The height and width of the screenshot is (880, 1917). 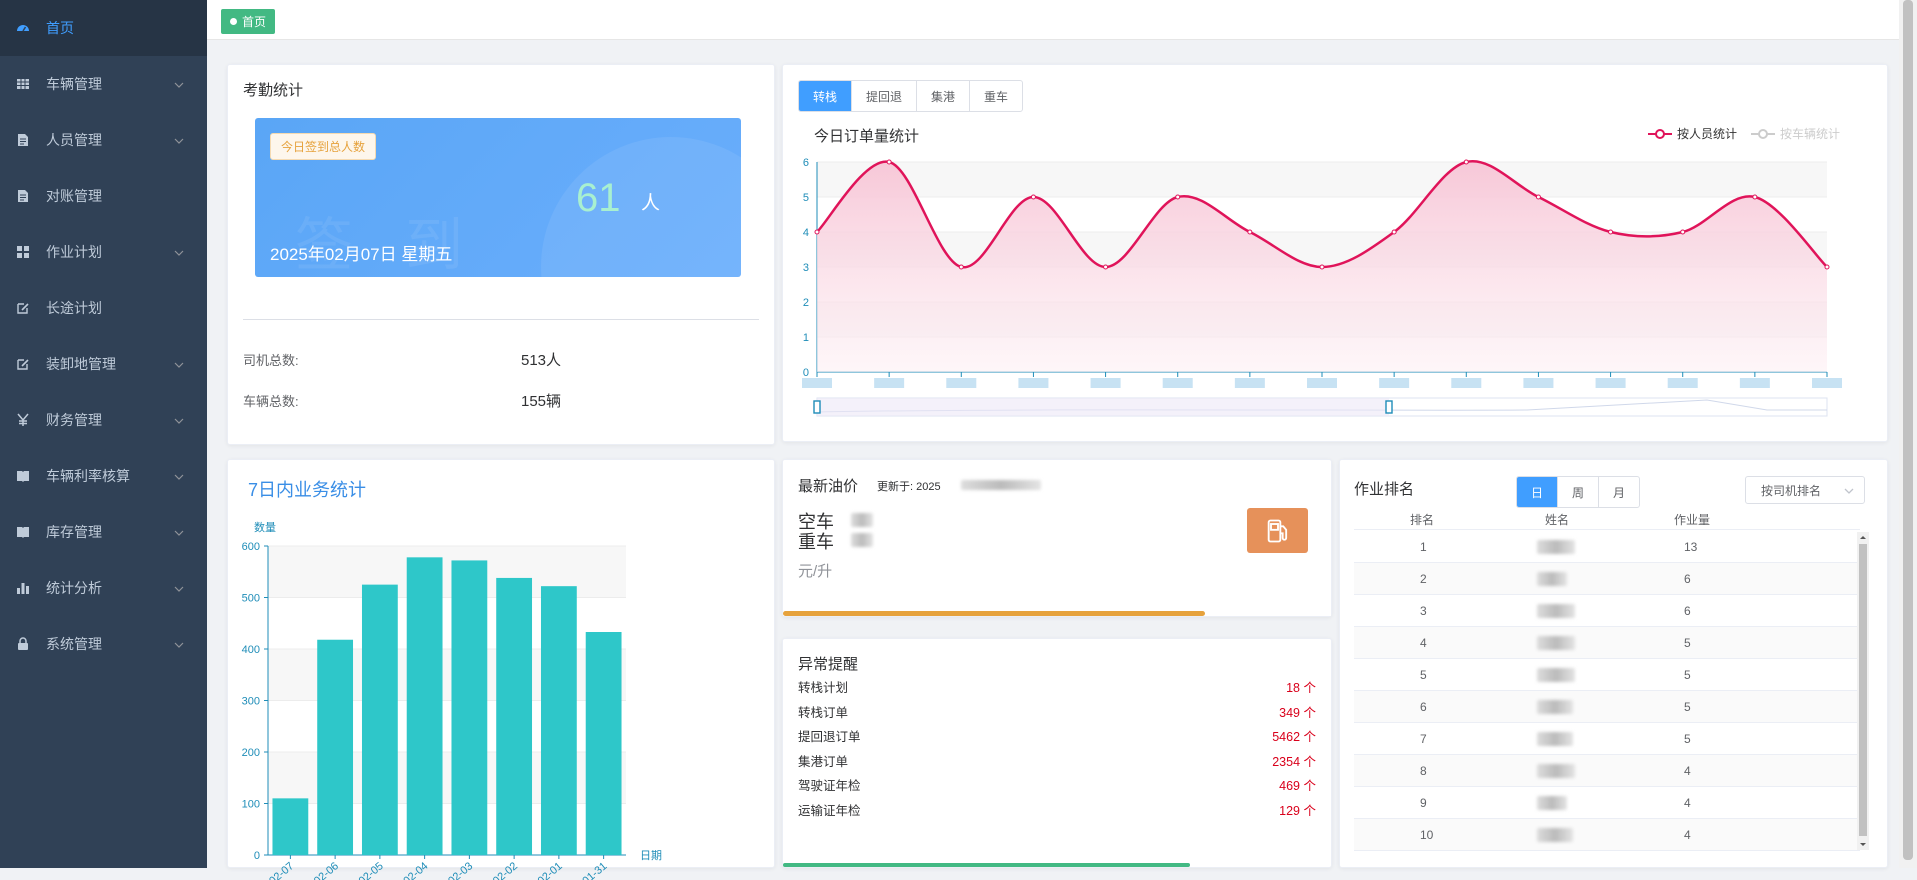 I want to click on order-type-tabs: 转栈 提回退 集港 重车, so click(x=911, y=96).